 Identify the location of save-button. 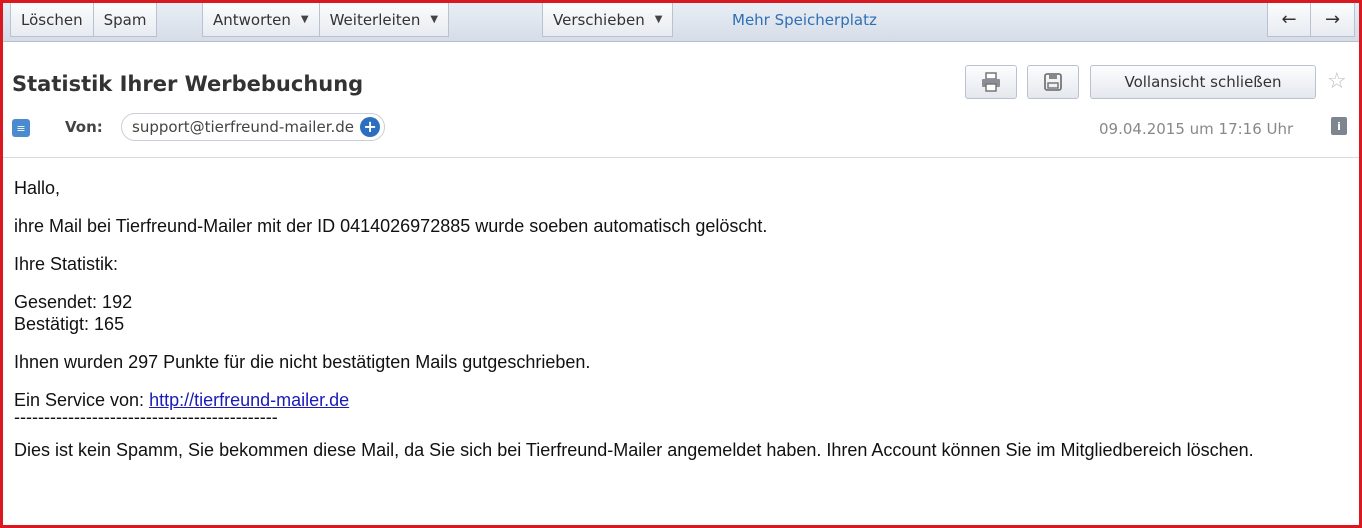
(1053, 82).